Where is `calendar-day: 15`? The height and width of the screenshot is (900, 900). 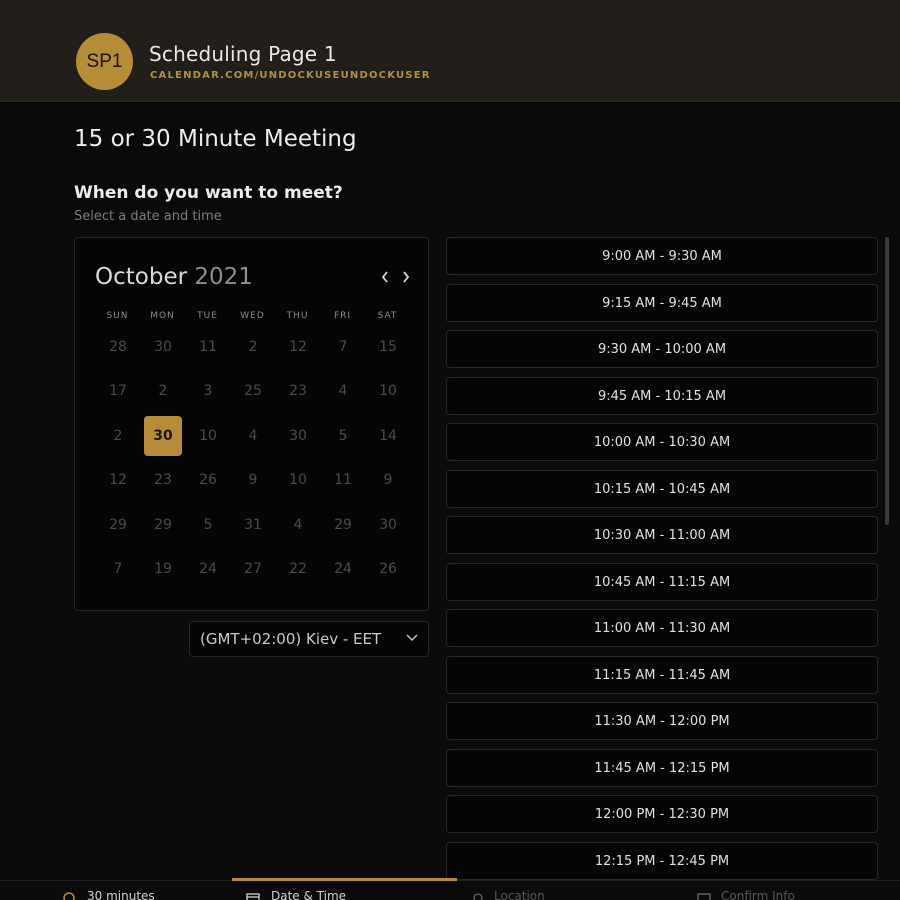 calendar-day: 15 is located at coordinates (388, 347).